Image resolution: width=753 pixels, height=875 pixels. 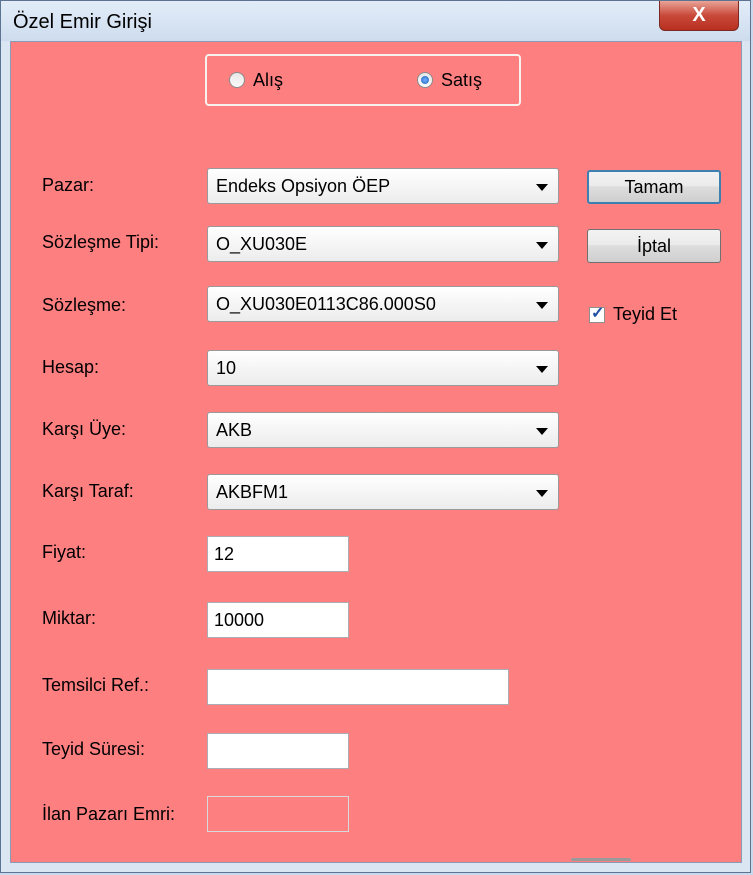 I want to click on cancel-button: İptal, so click(x=654, y=246).